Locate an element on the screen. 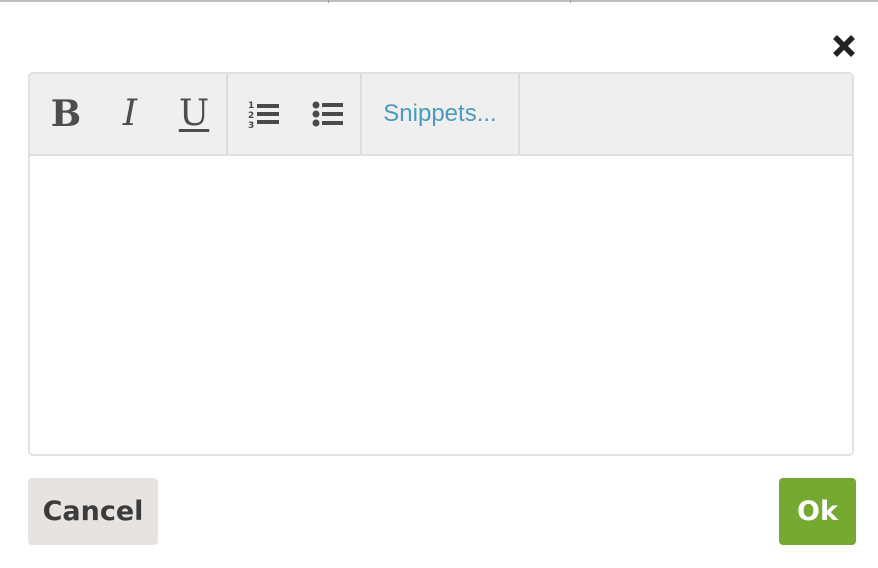  close-icon is located at coordinates (844, 46).